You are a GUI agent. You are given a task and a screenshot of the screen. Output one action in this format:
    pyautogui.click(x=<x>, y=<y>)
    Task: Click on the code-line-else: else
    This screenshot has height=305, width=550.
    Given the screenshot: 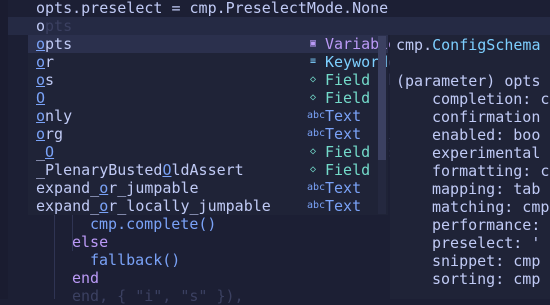 What is the action you would take?
    pyautogui.click(x=90, y=242)
    